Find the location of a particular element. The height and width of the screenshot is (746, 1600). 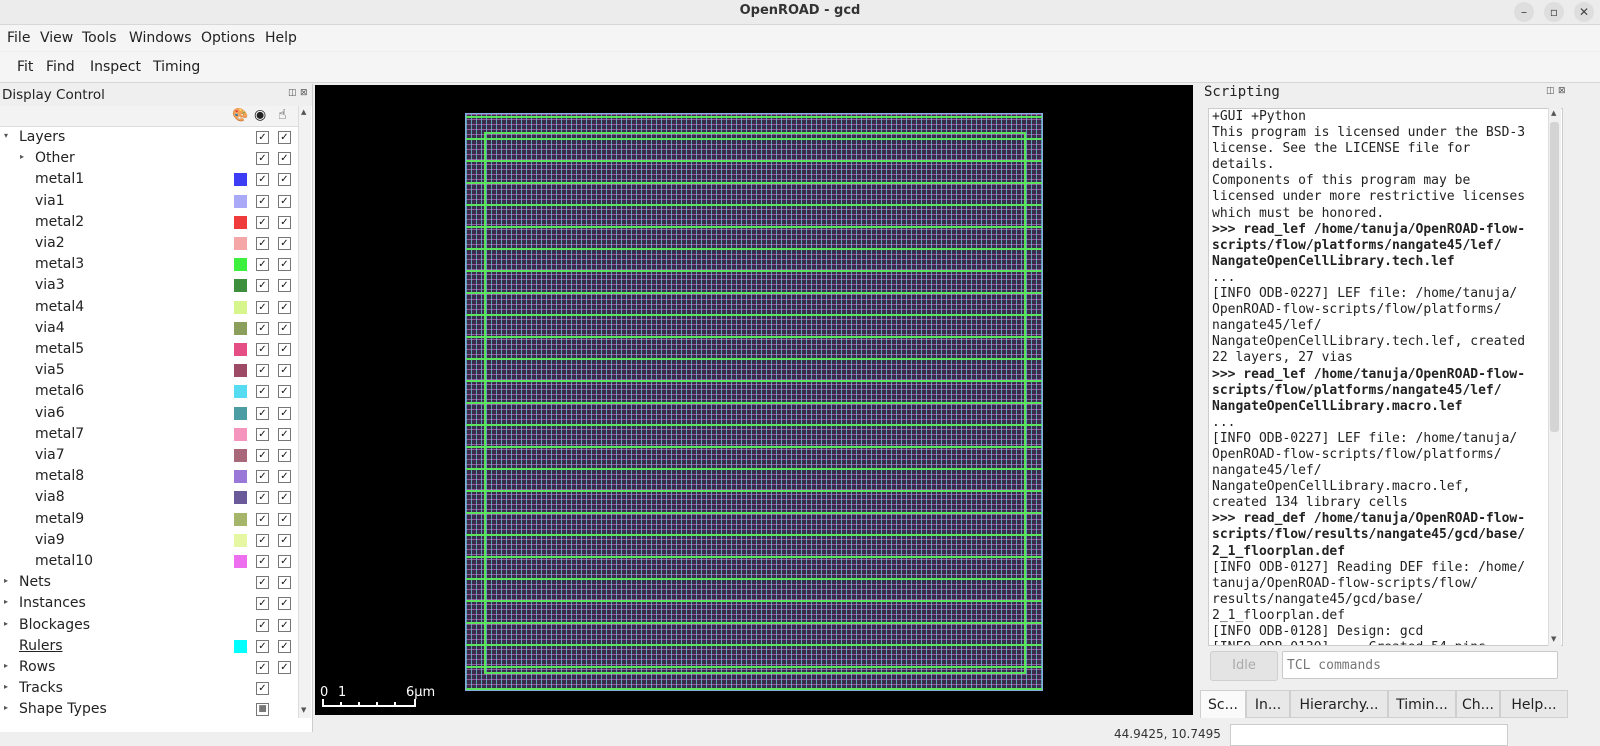

menu-file: File is located at coordinates (18, 38).